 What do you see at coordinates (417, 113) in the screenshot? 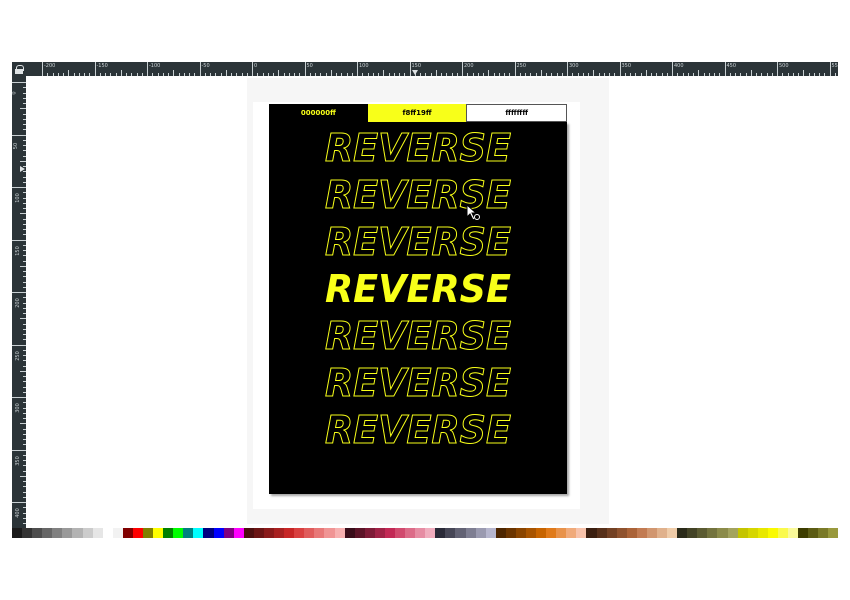
I see `swatch-yellow: f8ff19ff` at bounding box center [417, 113].